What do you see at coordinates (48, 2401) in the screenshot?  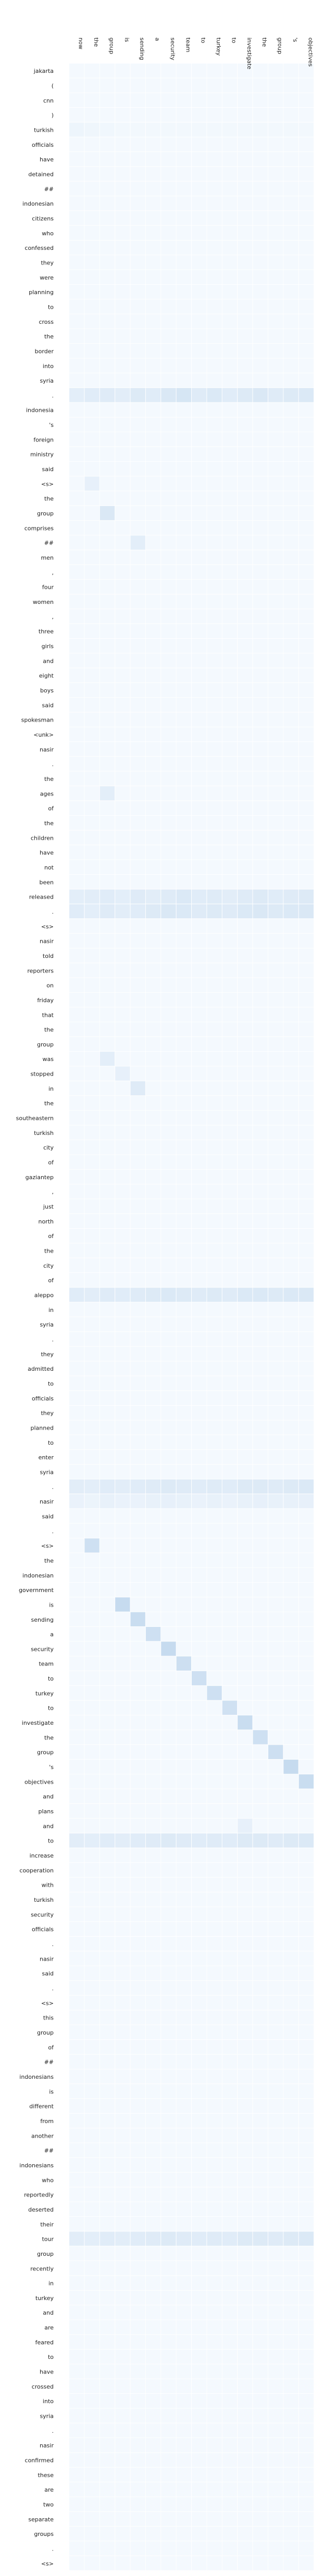 I see `y-tick-label: into` at bounding box center [48, 2401].